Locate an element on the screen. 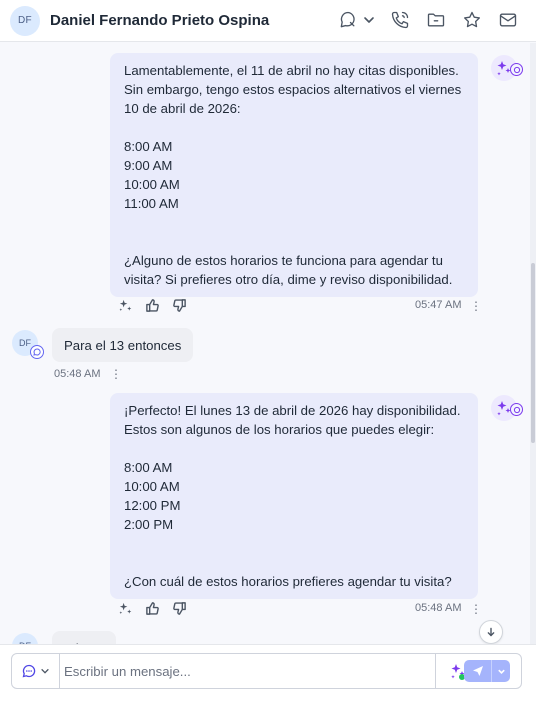  chat-assign-icon is located at coordinates (348, 20).